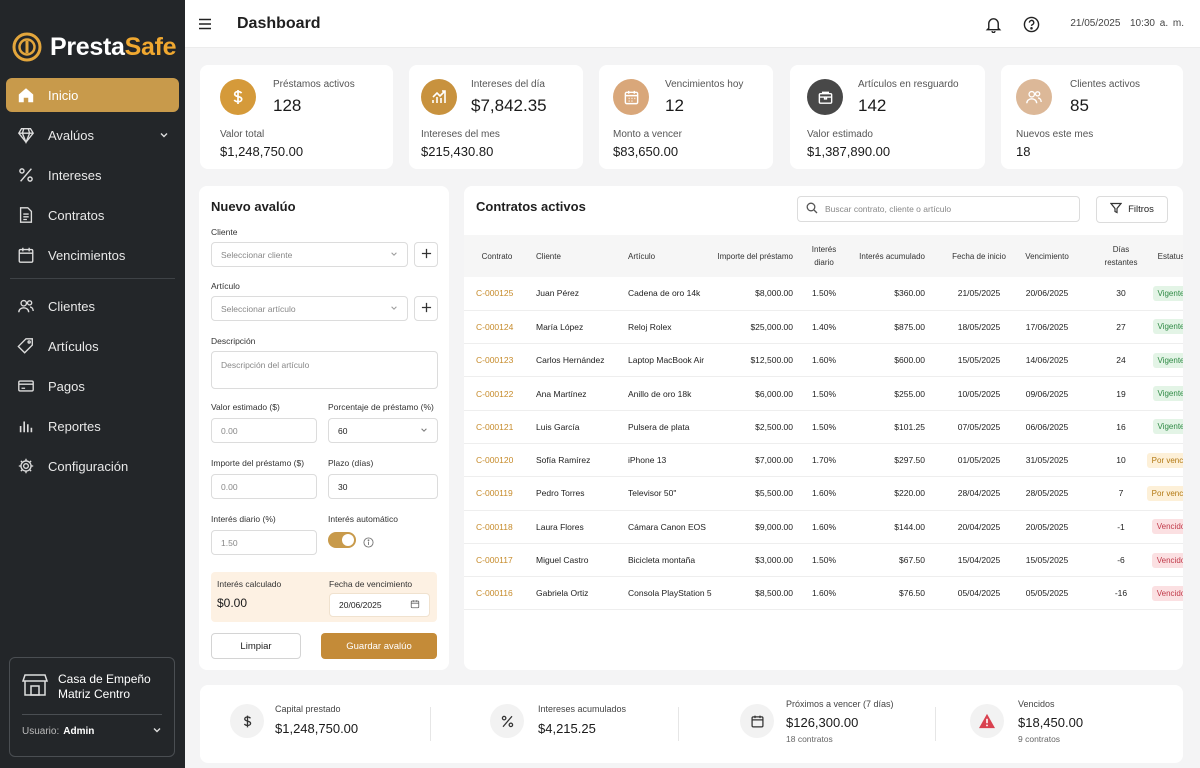  What do you see at coordinates (887, 256) in the screenshot?
I see `col-header: Interés acumulado` at bounding box center [887, 256].